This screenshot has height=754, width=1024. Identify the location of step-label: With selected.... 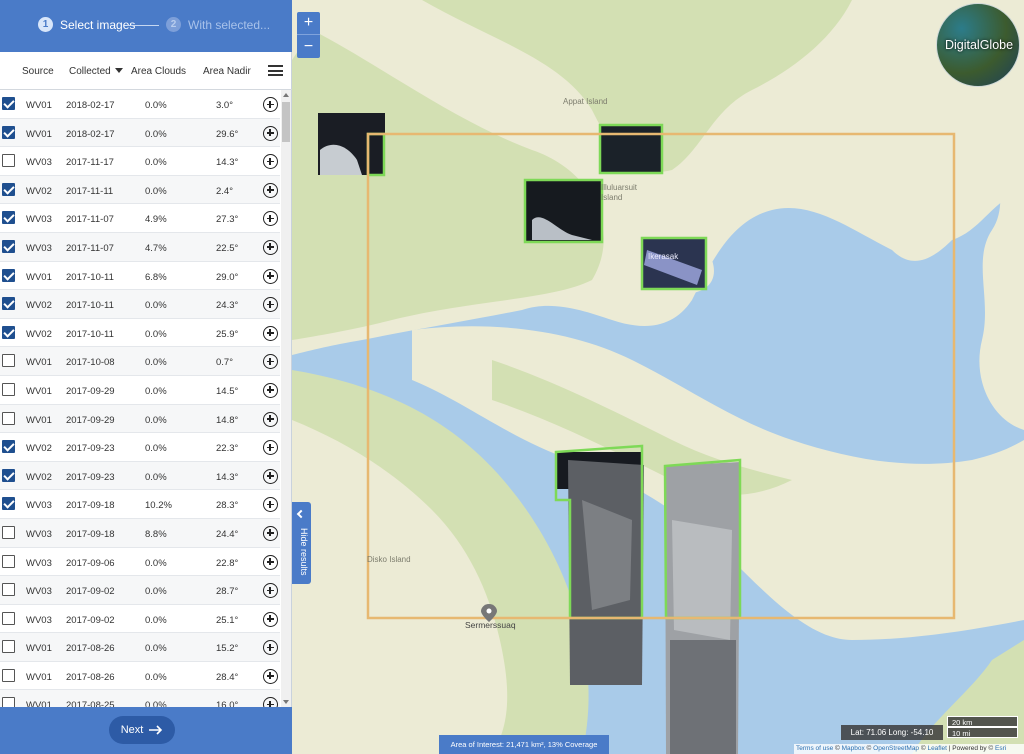
(229, 24).